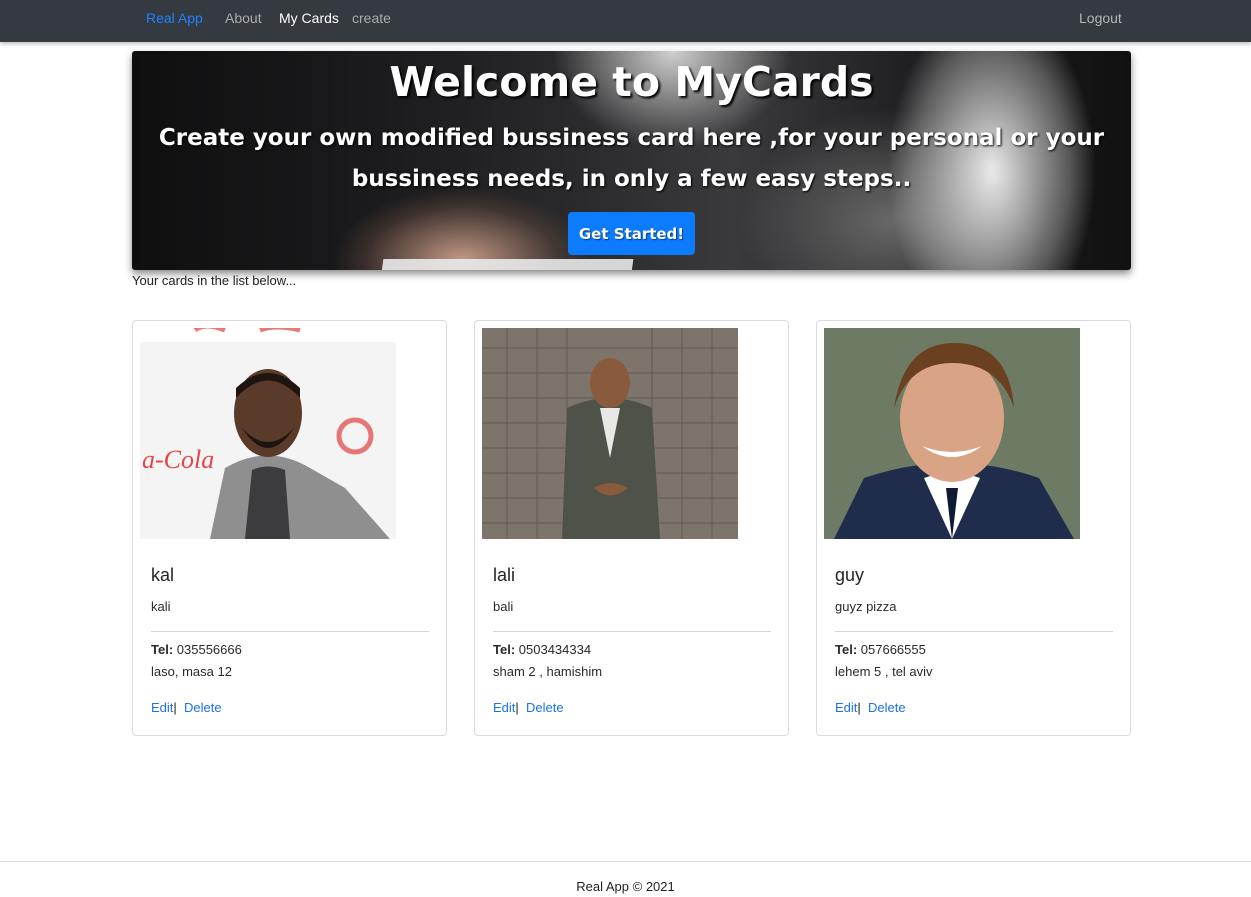 The height and width of the screenshot is (897, 1251). I want to click on card-phone: Tel: 057666555, so click(880, 649).